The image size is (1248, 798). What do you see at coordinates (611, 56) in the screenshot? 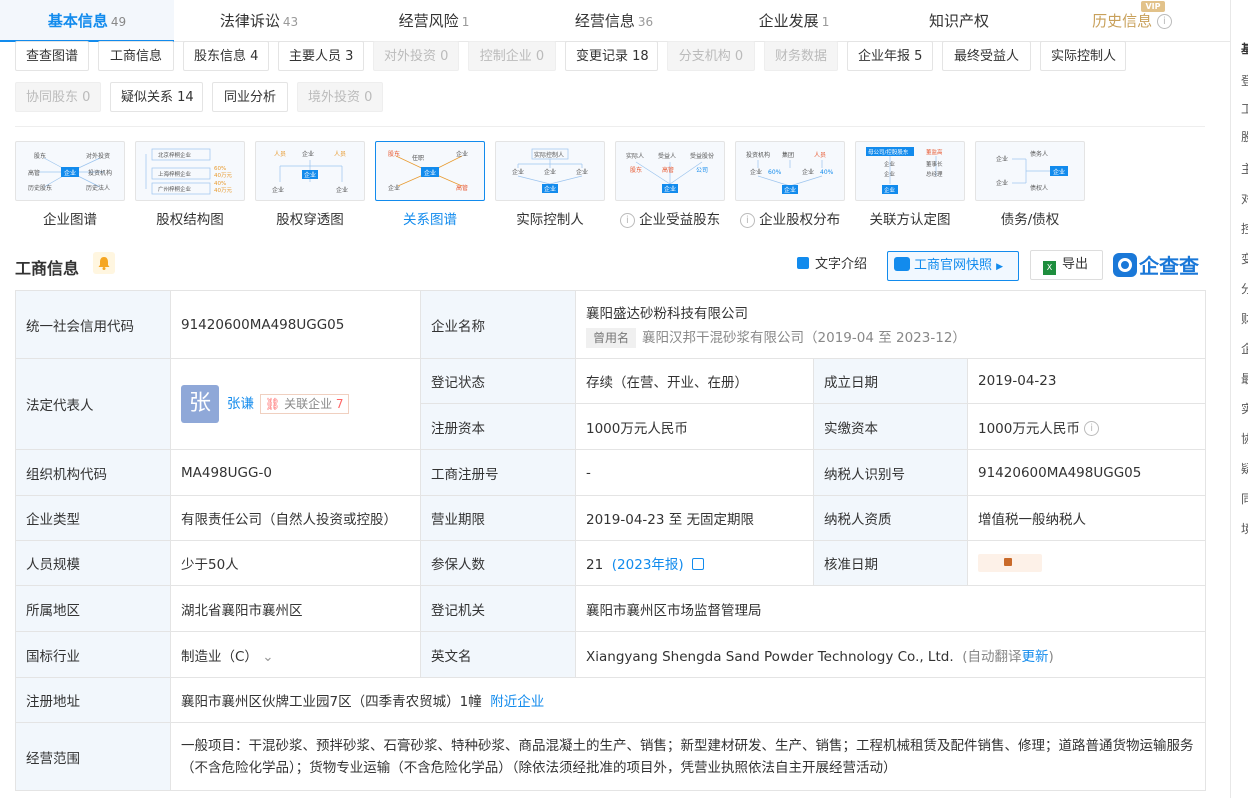
I see `chip-changes: 变更记录 18` at bounding box center [611, 56].